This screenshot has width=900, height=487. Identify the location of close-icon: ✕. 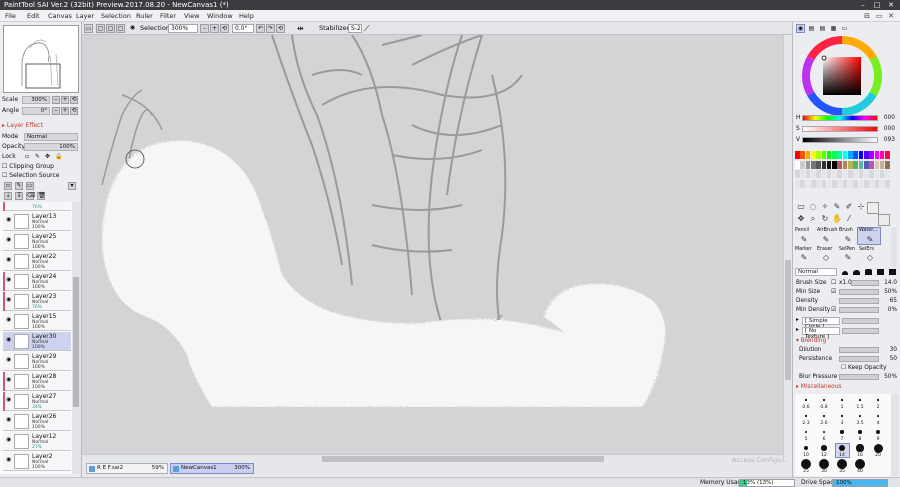
(891, 5).